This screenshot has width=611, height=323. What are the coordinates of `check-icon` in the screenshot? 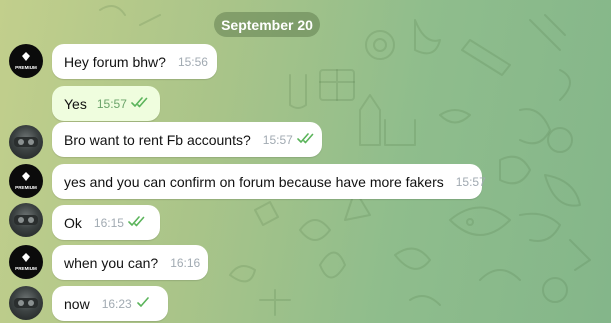 It's located at (143, 304).